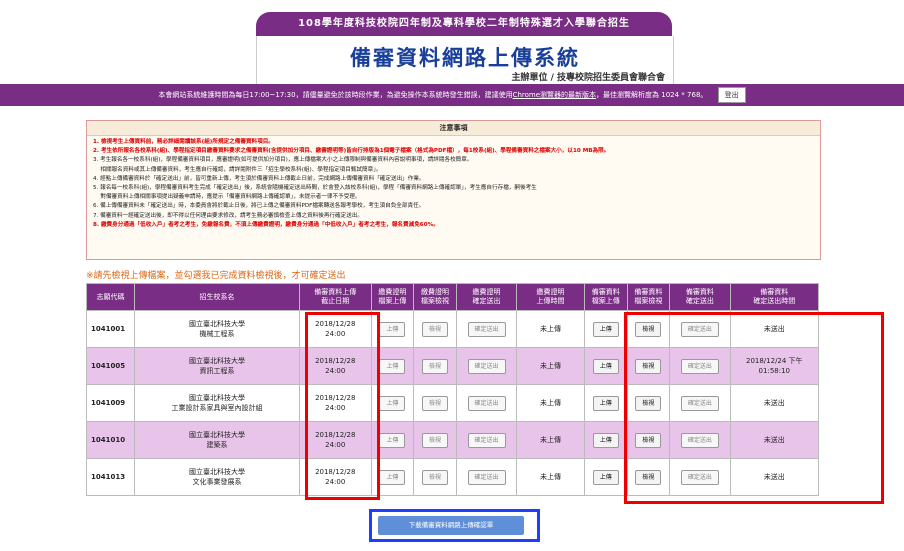 The height and width of the screenshot is (551, 904). What do you see at coordinates (217, 403) in the screenshot?
I see `school-dept-cell: 國立臺北科技大學工業設計系家具與室內設計組` at bounding box center [217, 403].